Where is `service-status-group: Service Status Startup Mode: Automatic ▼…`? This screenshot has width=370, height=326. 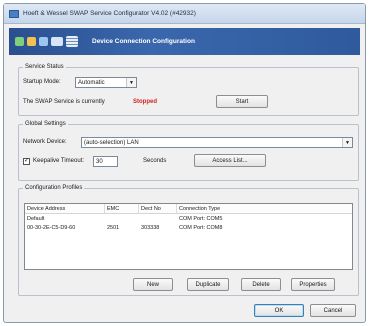
service-status-group: Service Status Startup Mode: Automatic ▼… is located at coordinates (188, 90).